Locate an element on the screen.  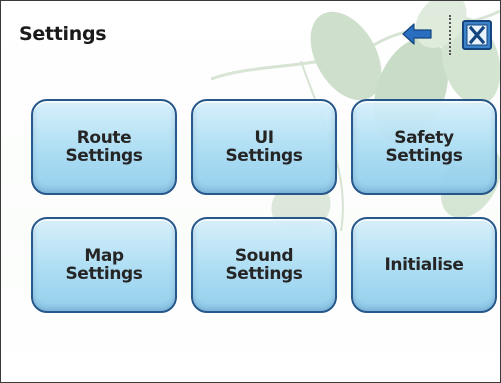
safety-settings-label: Safety Settings is located at coordinates (424, 147).